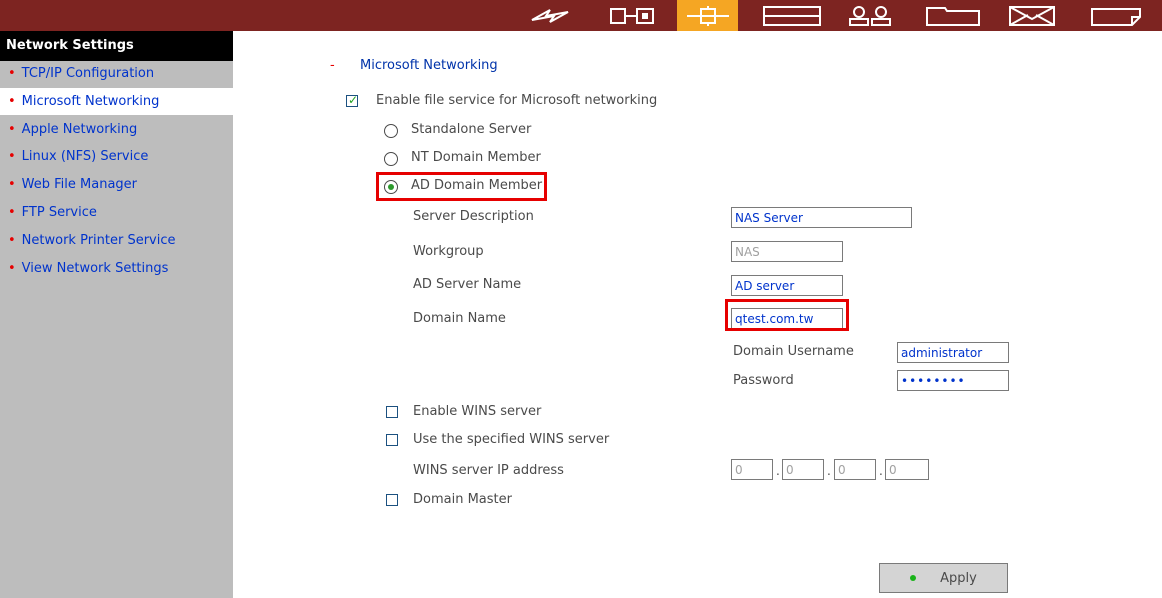 This screenshot has height=598, width=1162. I want to click on section-title: Microsoft Networking, so click(429, 65).